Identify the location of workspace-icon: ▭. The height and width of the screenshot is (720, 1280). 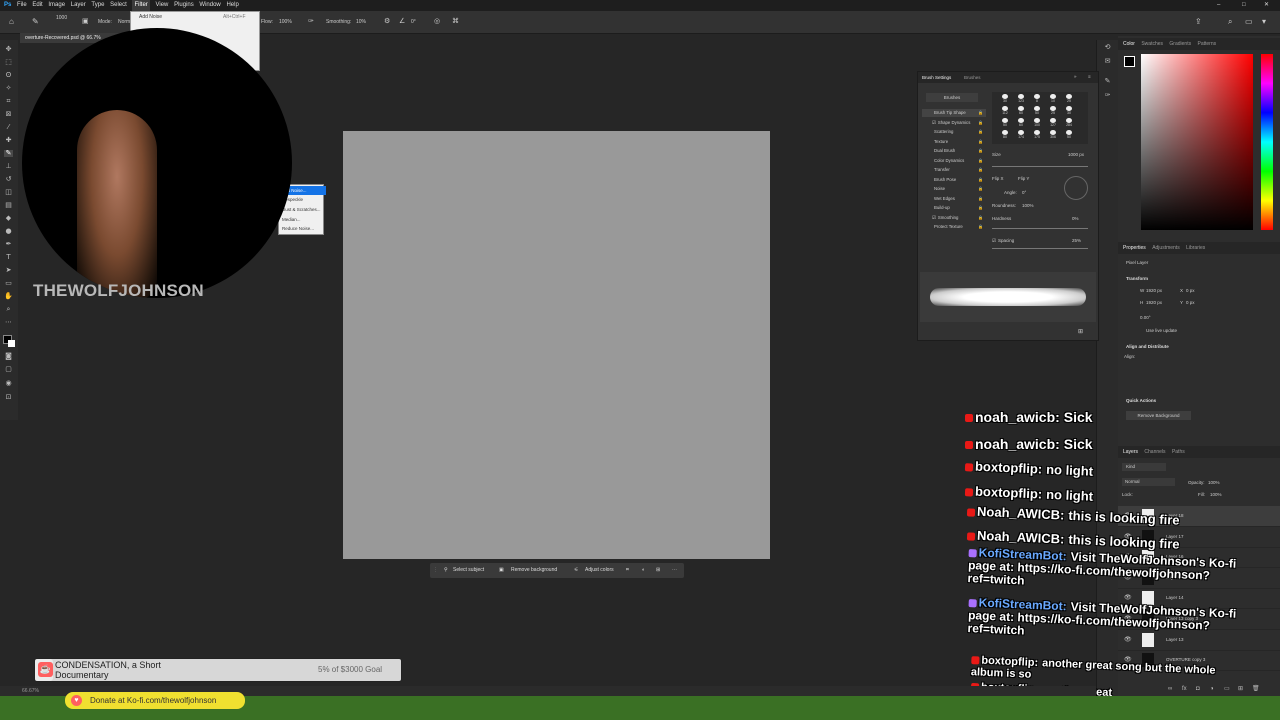
(1249, 22).